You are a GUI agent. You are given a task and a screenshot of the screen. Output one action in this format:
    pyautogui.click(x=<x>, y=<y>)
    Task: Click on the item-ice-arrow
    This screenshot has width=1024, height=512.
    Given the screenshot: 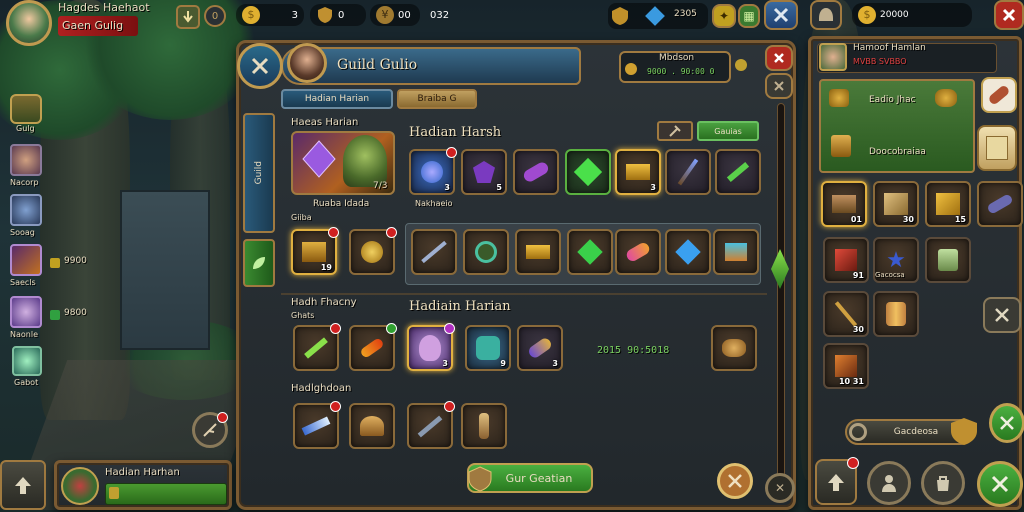 What is the action you would take?
    pyautogui.click(x=317, y=425)
    